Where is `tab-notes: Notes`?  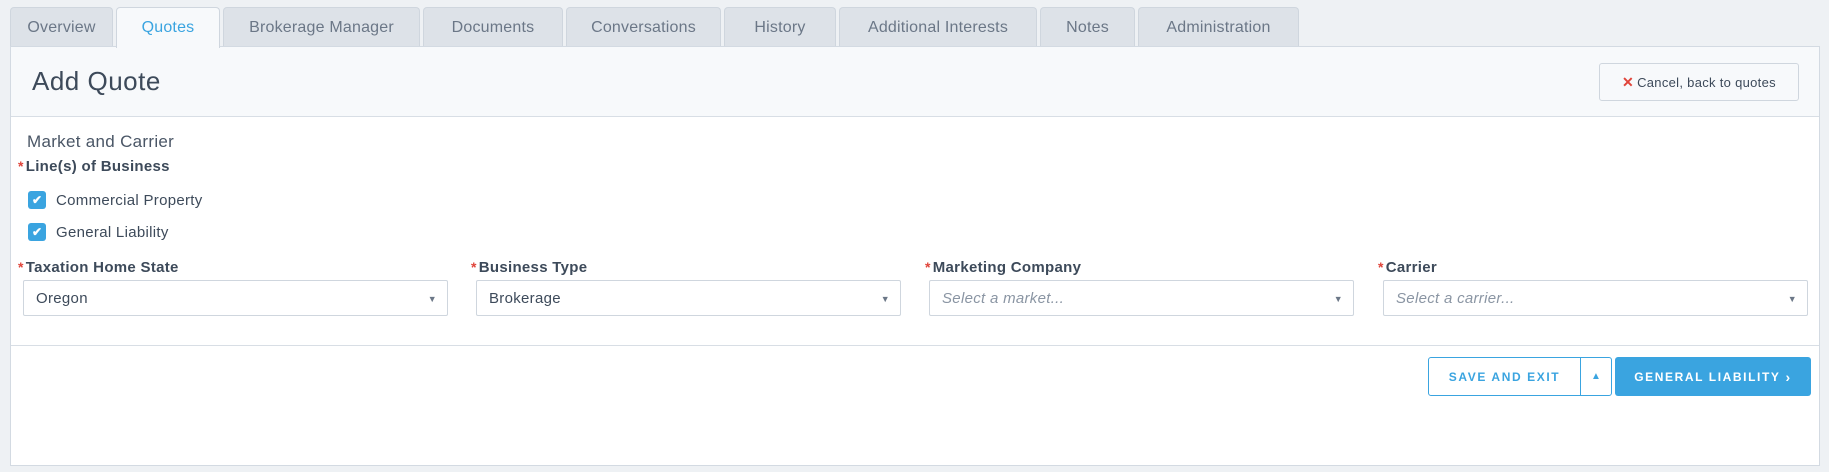
tab-notes: Notes is located at coordinates (1087, 27).